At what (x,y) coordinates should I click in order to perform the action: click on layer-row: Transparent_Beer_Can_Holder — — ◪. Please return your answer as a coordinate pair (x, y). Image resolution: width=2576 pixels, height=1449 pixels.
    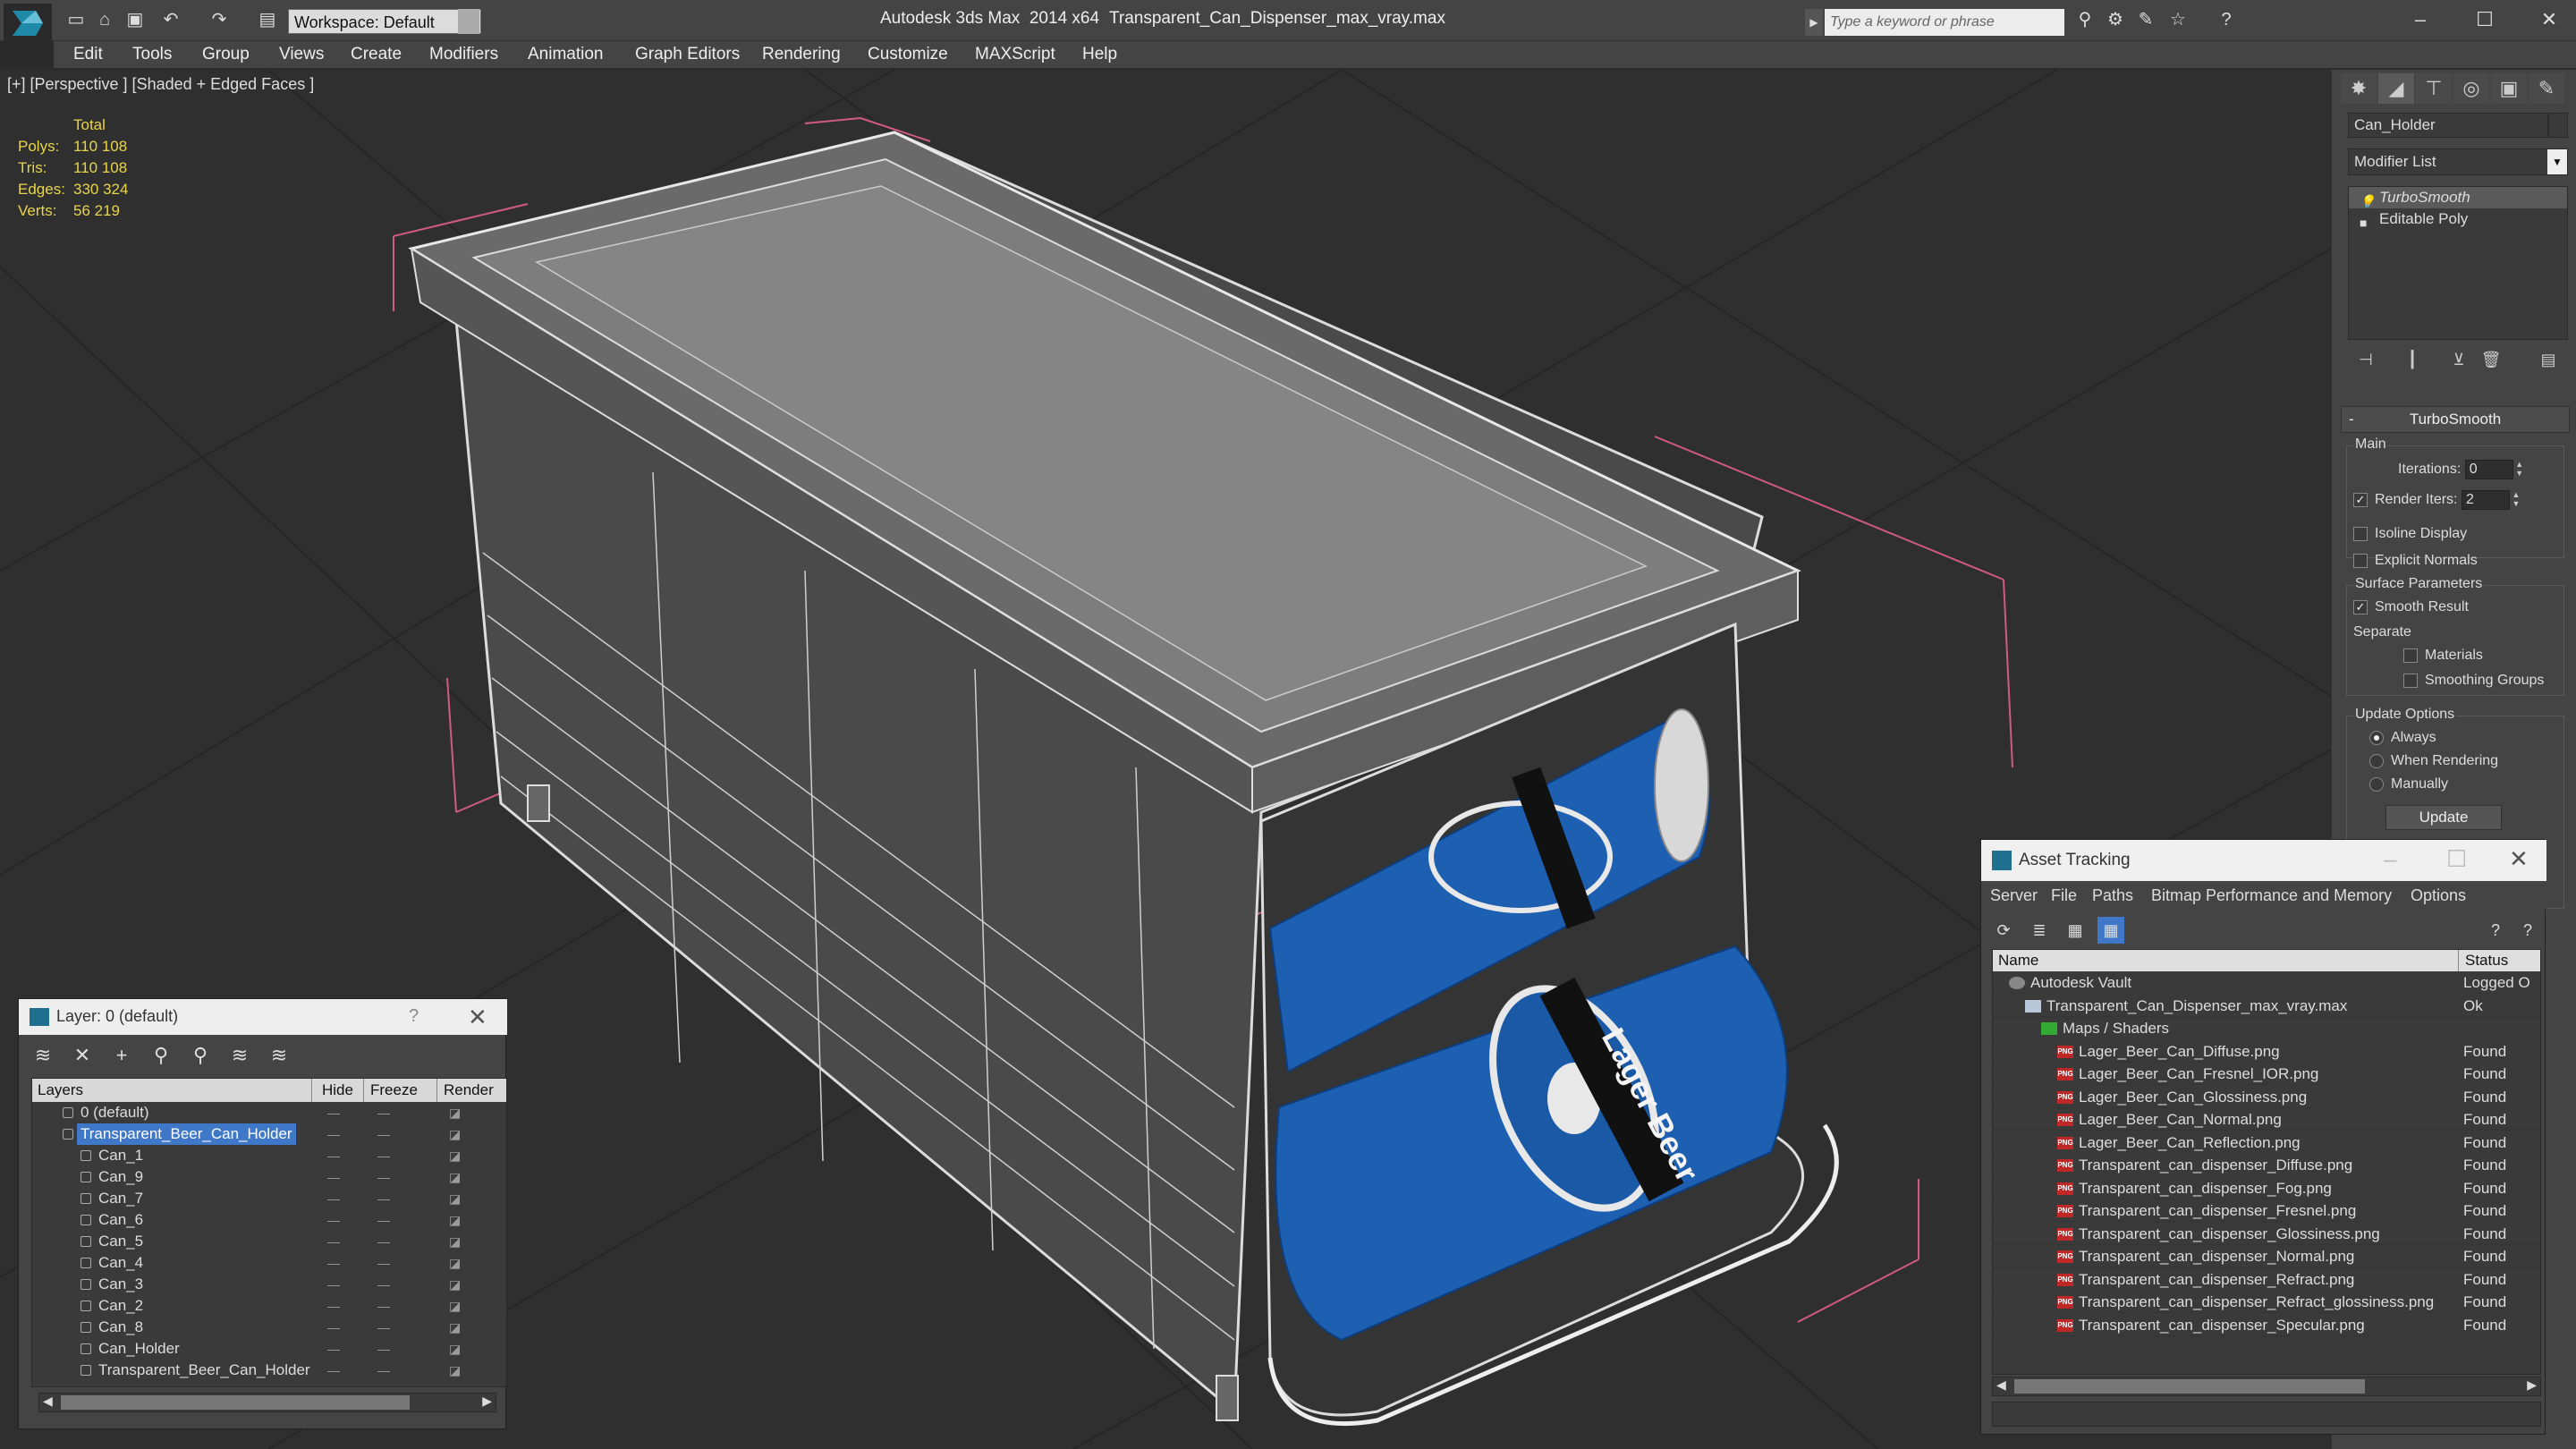
    Looking at the image, I should click on (269, 1134).